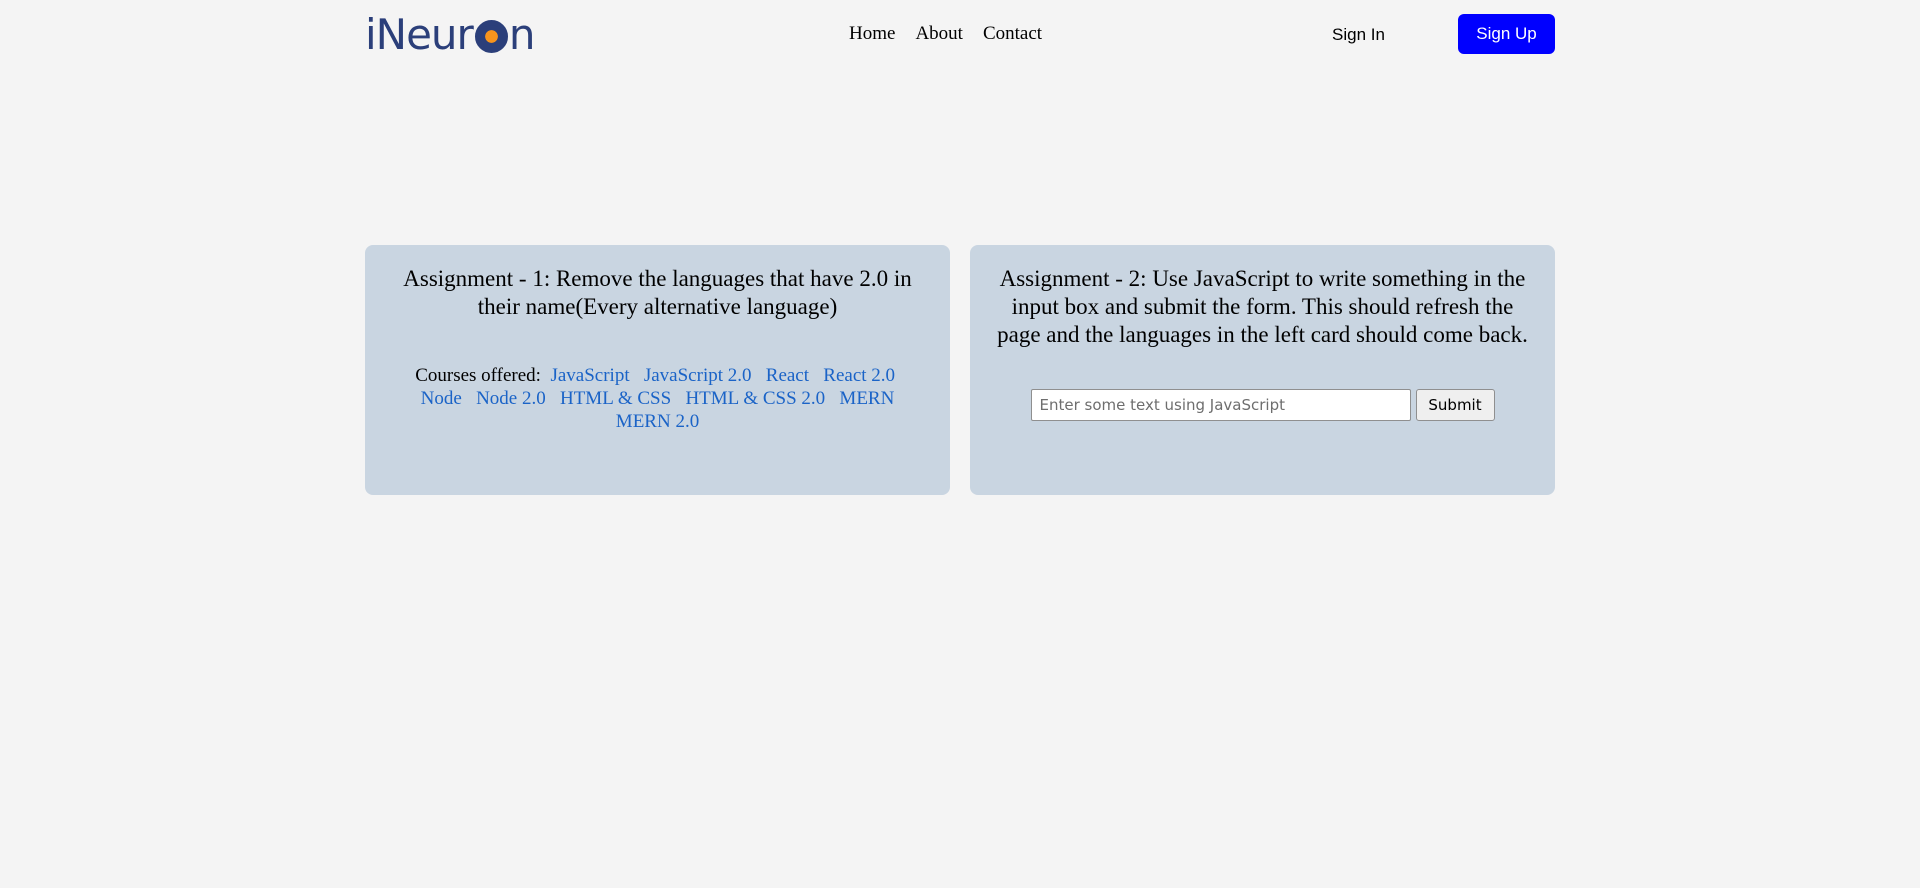 Image resolution: width=1920 pixels, height=888 pixels. I want to click on course-link: Node 2.0, so click(511, 398).